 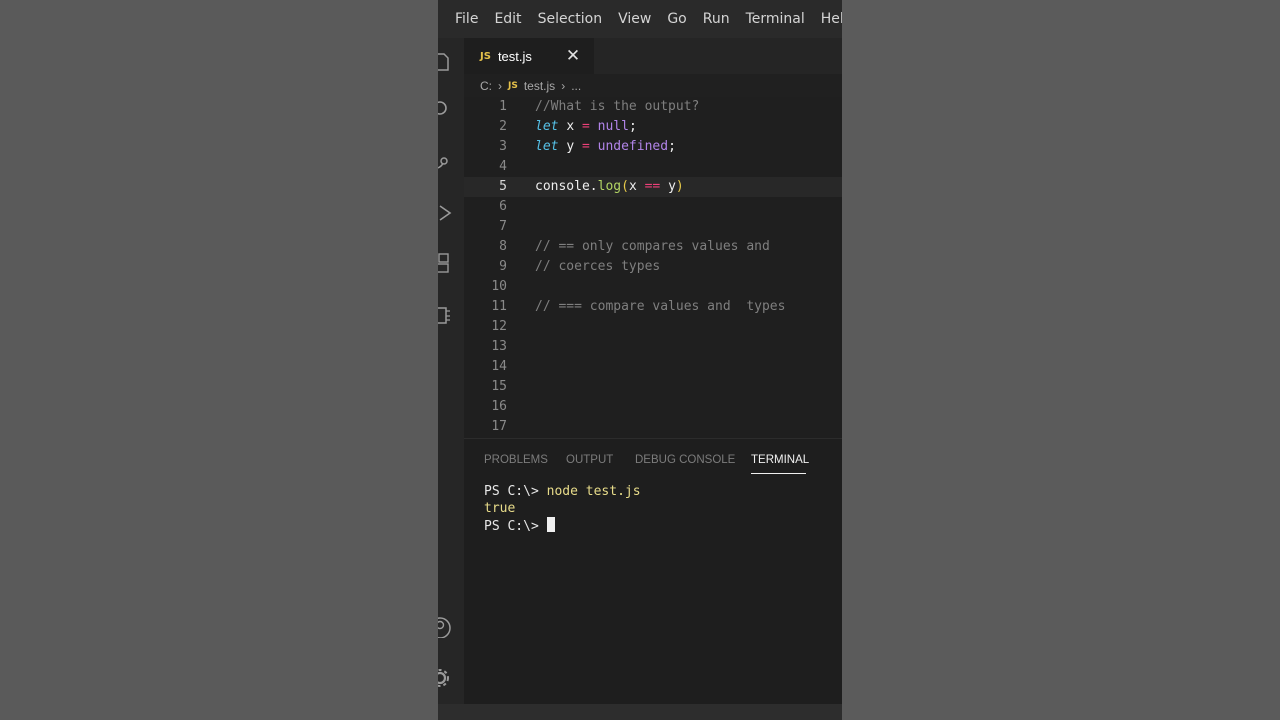 I want to click on close-icon: ✕, so click(x=573, y=56).